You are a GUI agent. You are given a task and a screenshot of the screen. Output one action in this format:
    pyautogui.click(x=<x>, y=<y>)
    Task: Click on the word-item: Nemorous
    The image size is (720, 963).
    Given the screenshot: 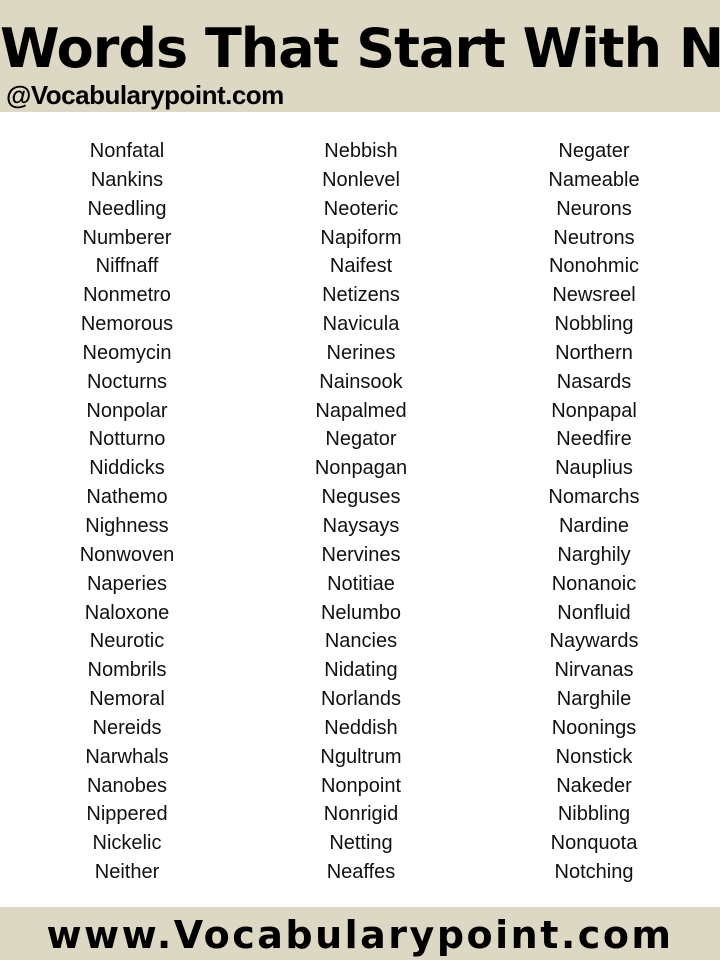 What is the action you would take?
    pyautogui.click(x=127, y=324)
    